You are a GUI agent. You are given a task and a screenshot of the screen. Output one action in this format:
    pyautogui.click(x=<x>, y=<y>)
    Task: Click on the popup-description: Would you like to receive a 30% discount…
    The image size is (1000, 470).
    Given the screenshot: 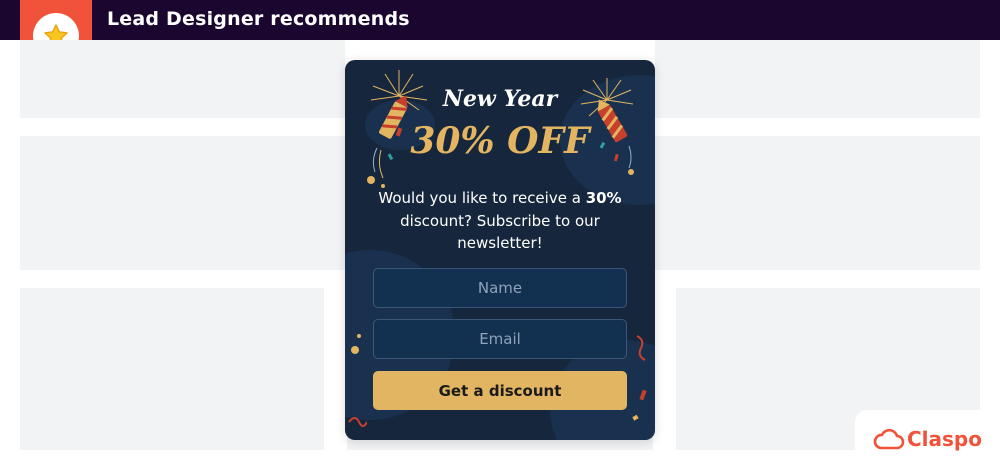 What is the action you would take?
    pyautogui.click(x=500, y=221)
    